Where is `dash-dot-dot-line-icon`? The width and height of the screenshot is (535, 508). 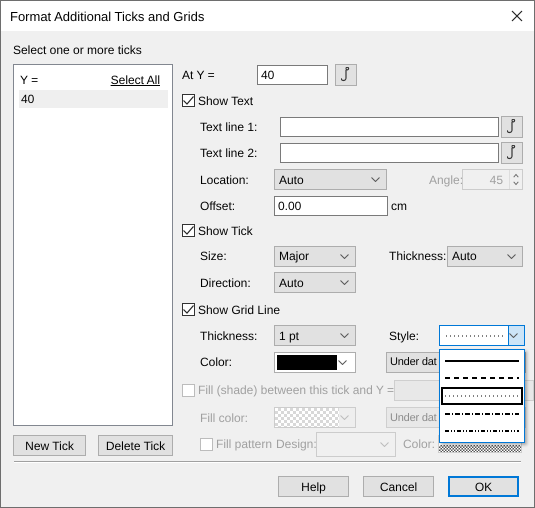
dash-dot-dot-line-icon is located at coordinates (482, 431).